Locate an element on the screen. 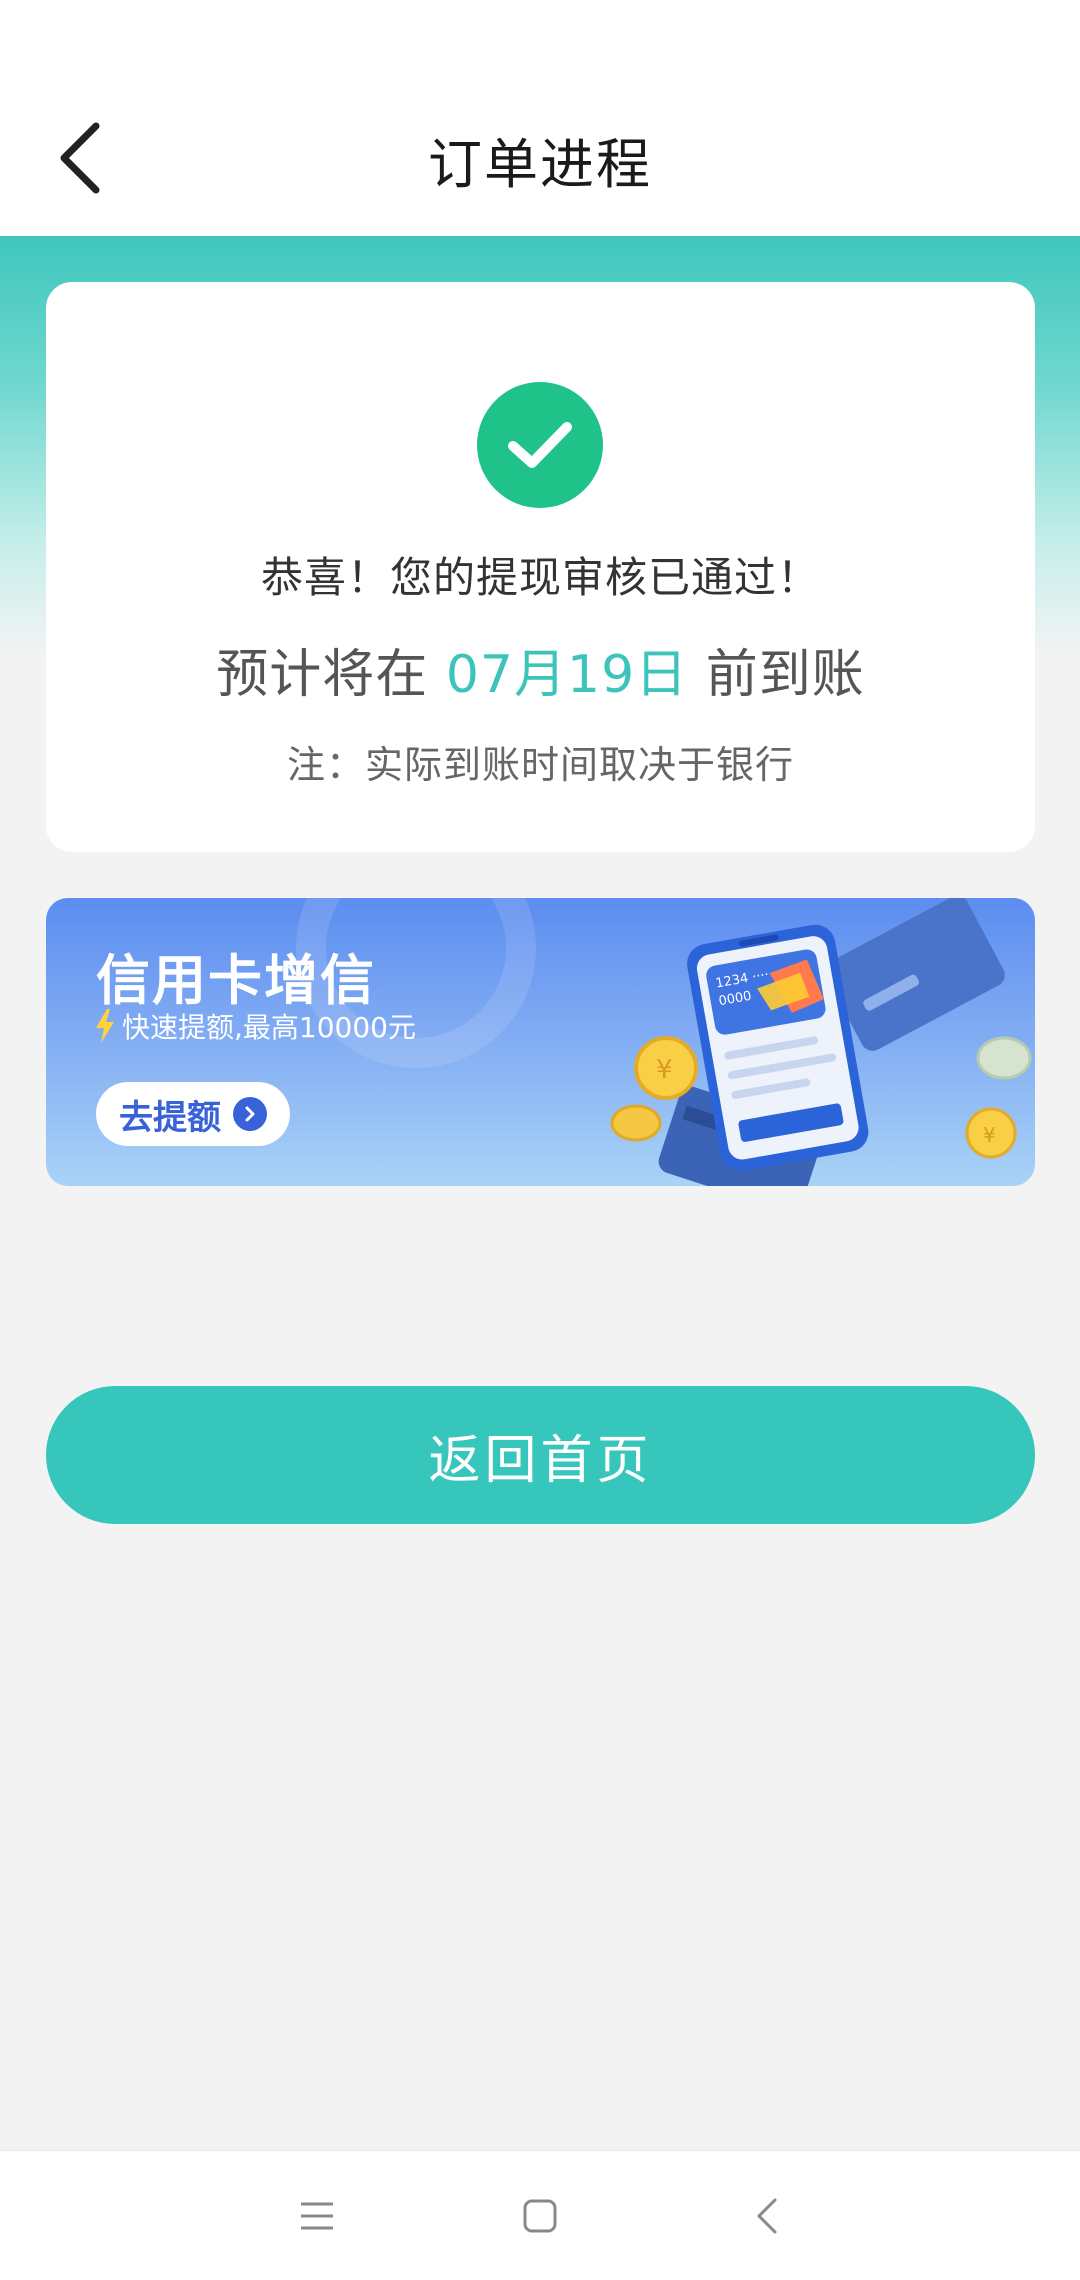 The image size is (1080, 2280). nav-menu-button is located at coordinates (317, 2216).